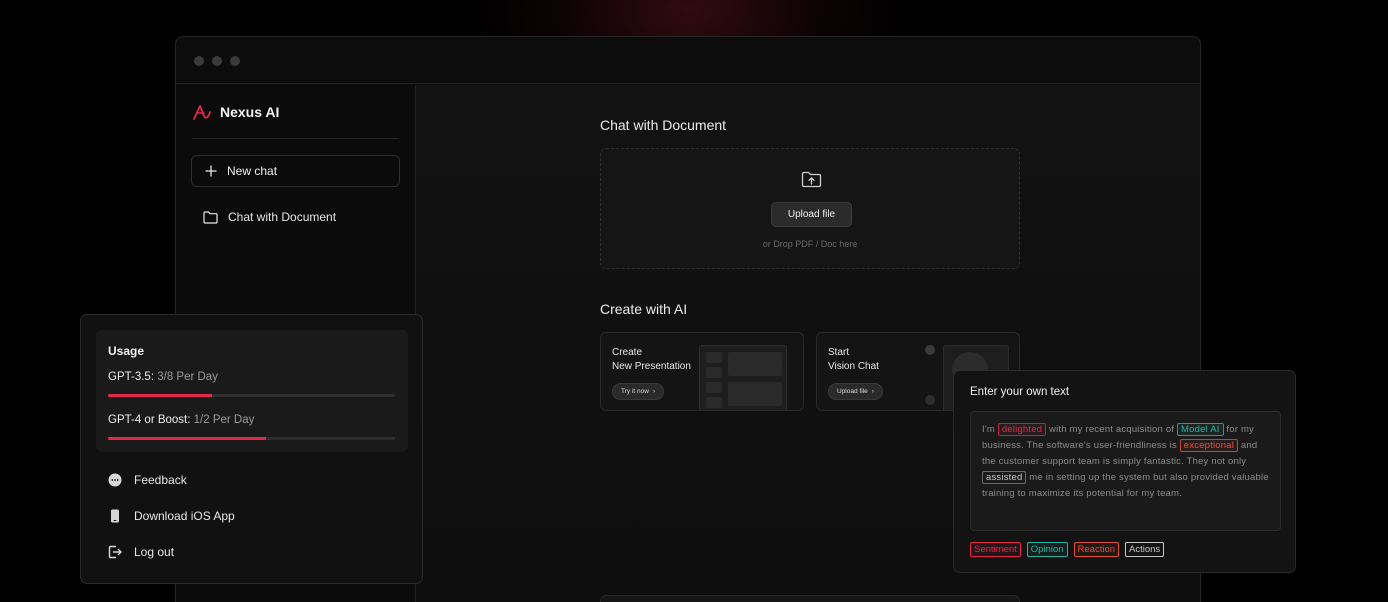  I want to click on chat-with-document-heading: Chat with Document, so click(663, 125).